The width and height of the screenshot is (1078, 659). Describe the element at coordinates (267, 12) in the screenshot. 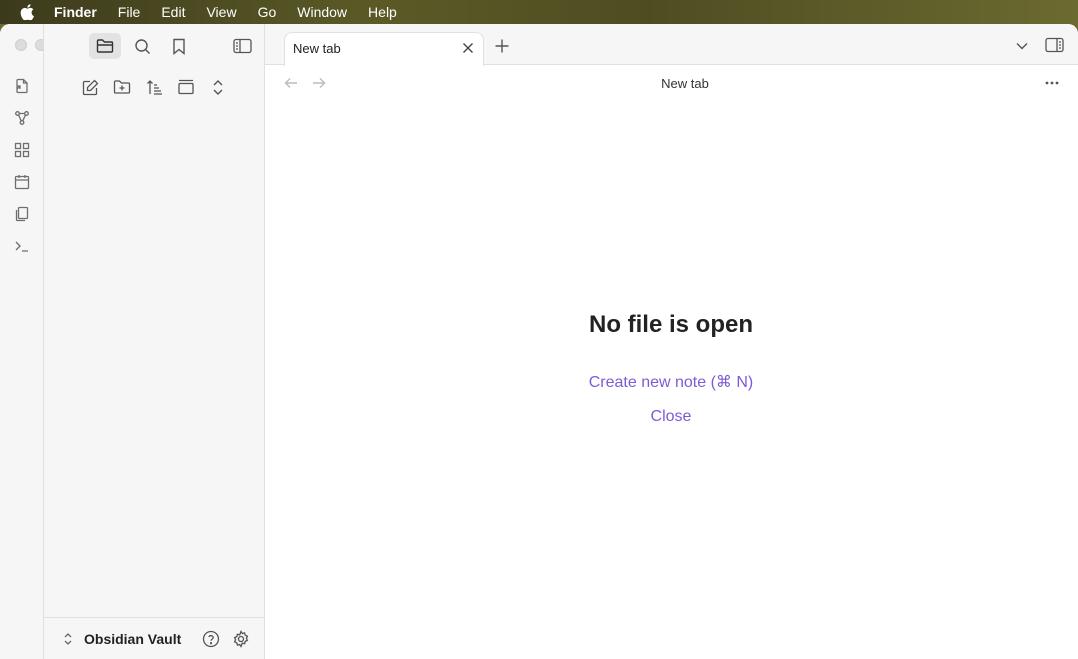

I see `menu-go: Go` at that location.